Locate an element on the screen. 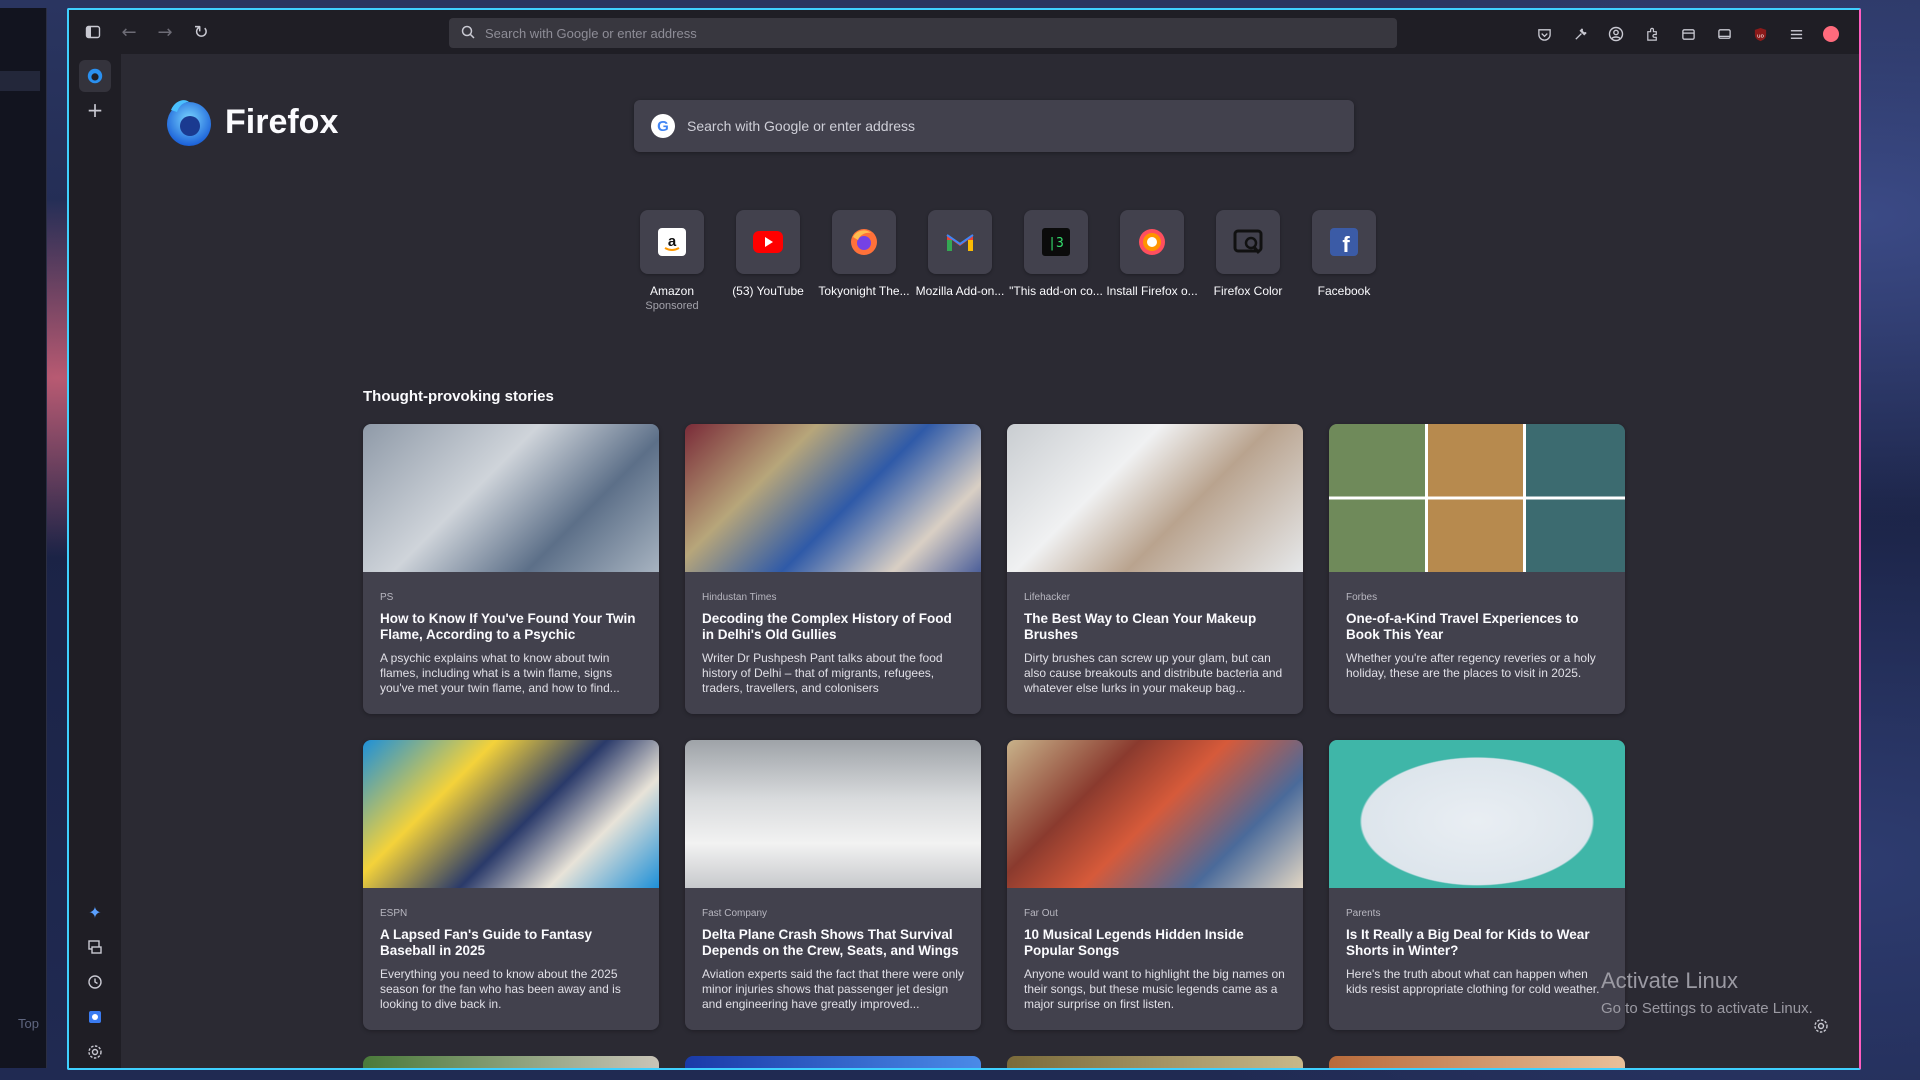  shortcut-facebook: f Facebook is located at coordinates (1344, 261).